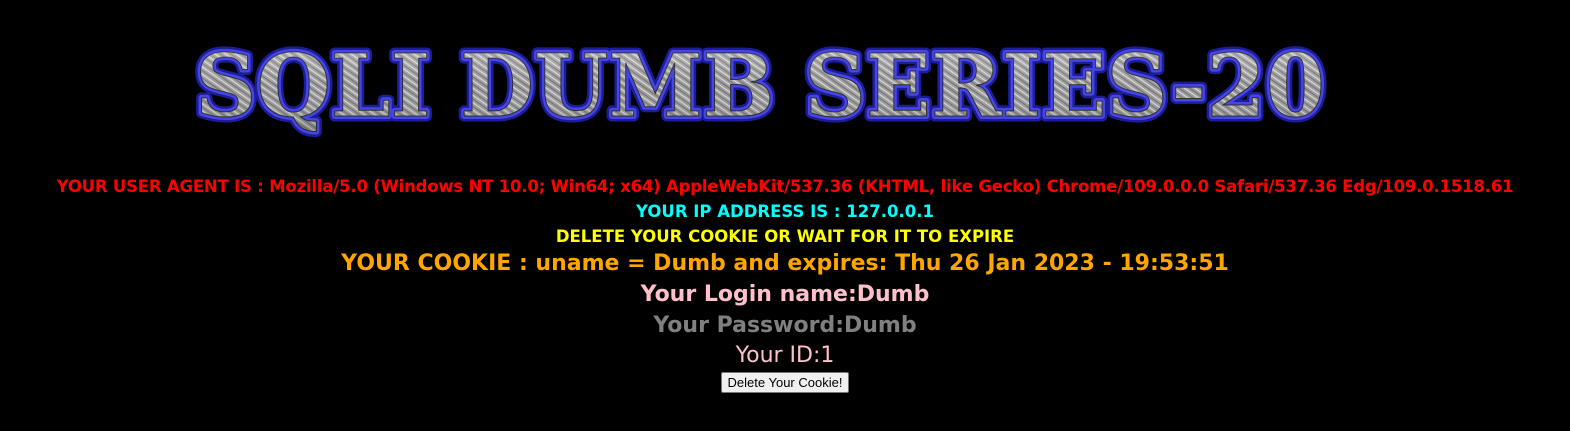 The height and width of the screenshot is (431, 1570). Describe the element at coordinates (785, 355) in the screenshot. I see `user-id-text: Your ID:1` at that location.